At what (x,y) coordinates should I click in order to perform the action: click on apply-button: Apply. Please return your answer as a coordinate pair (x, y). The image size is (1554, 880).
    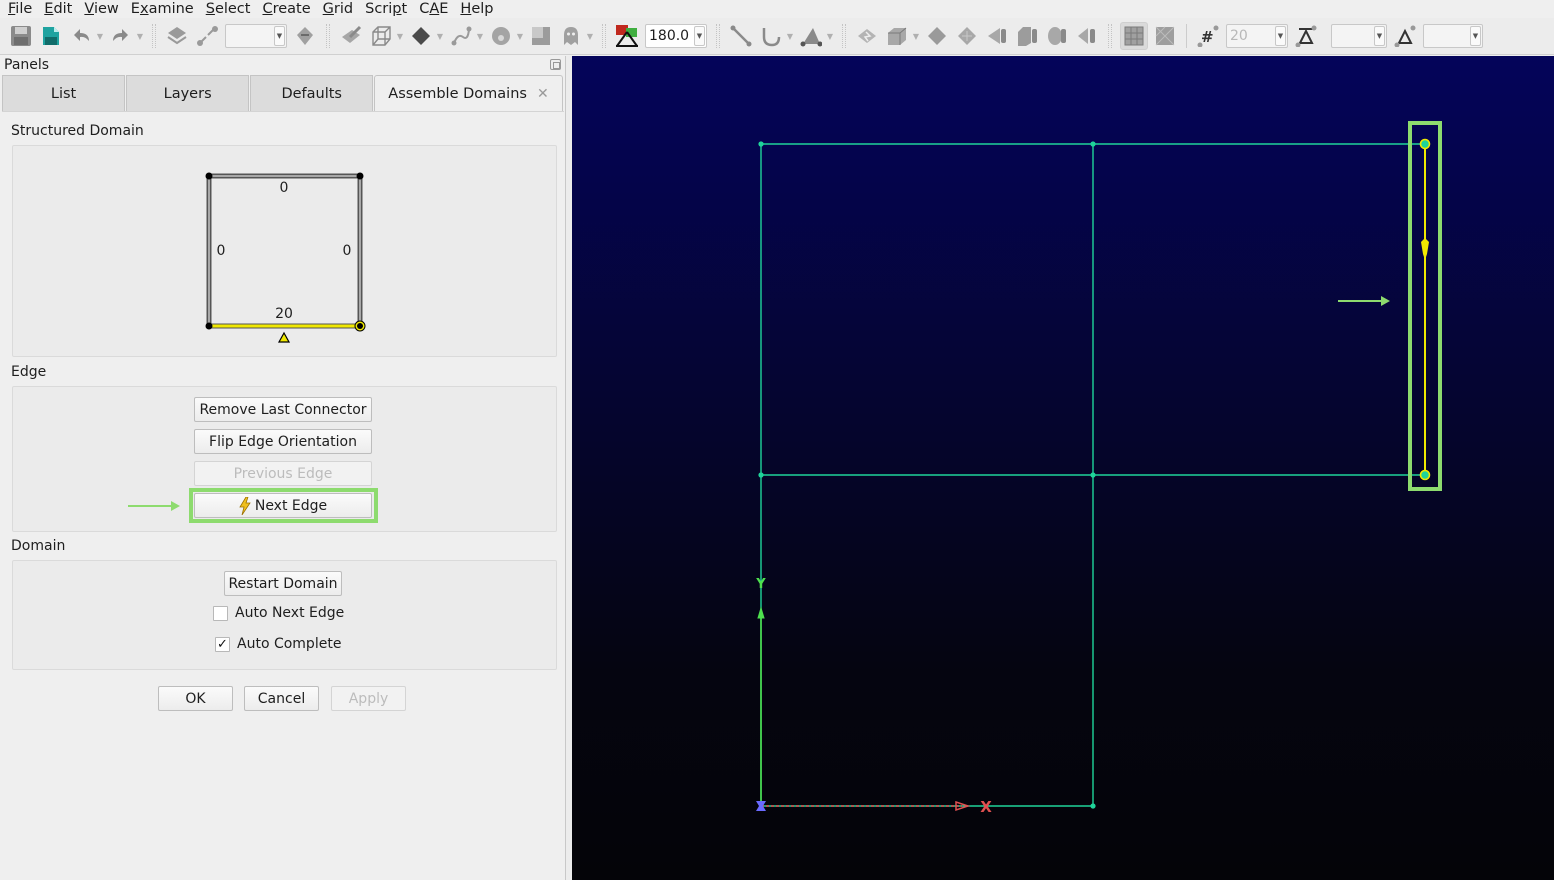
    Looking at the image, I should click on (368, 698).